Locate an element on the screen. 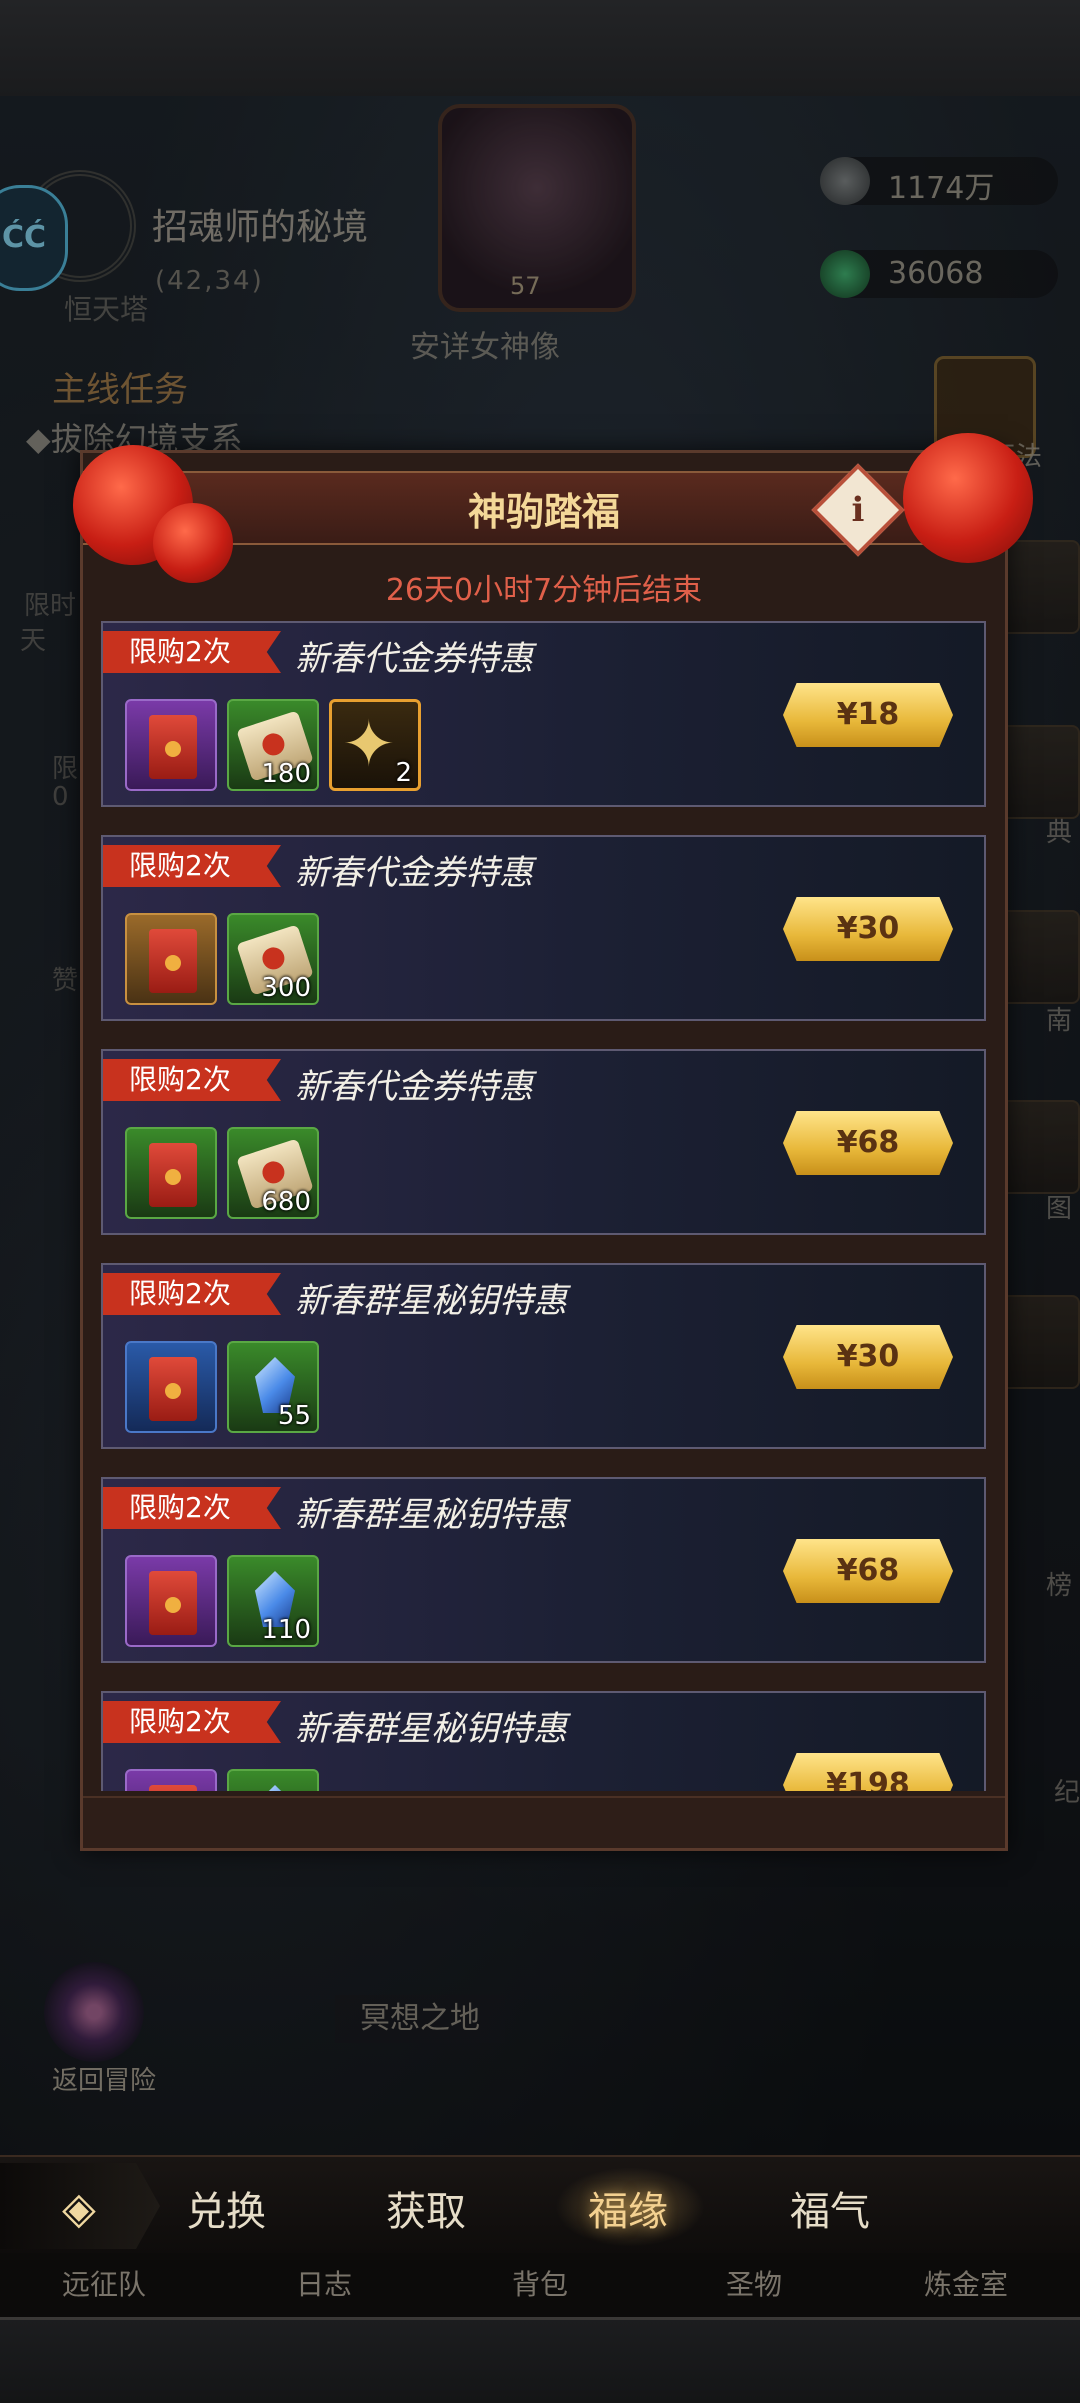 The image size is (1080, 2403). offer-card: 限购2次 新春群星秘钥特惠 ¥198 is located at coordinates (543, 1741).